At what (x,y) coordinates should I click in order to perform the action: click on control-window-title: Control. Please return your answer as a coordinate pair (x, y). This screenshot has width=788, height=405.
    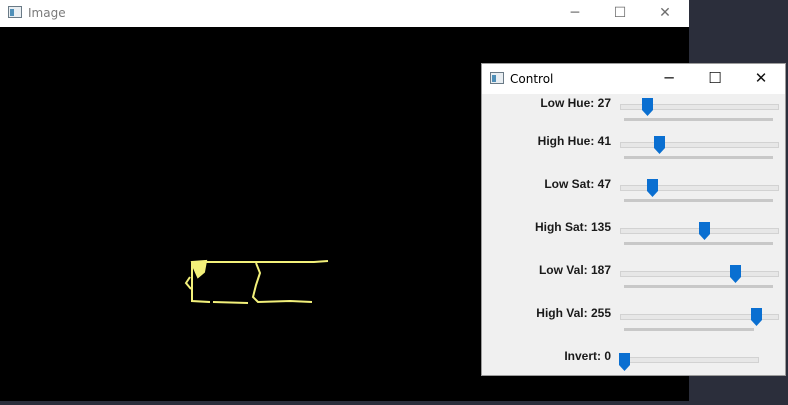
    Looking at the image, I should click on (532, 79).